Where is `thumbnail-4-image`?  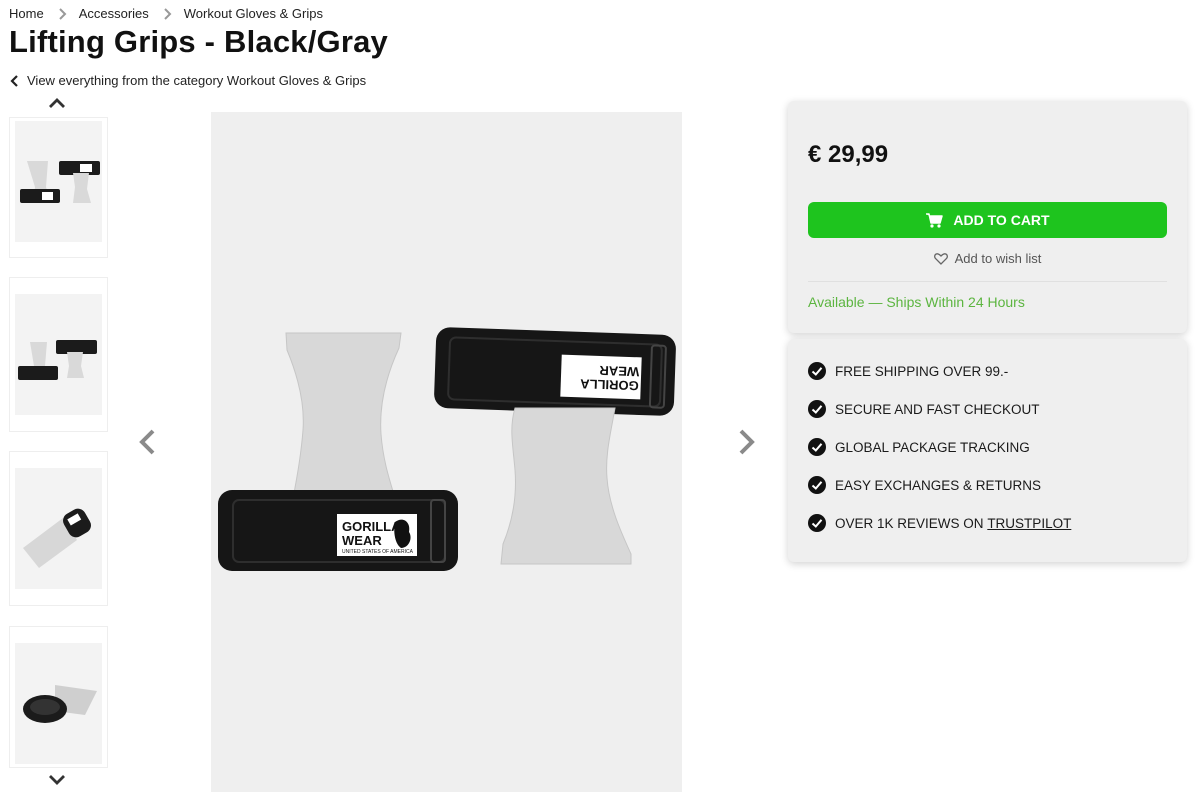 thumbnail-4-image is located at coordinates (58, 703).